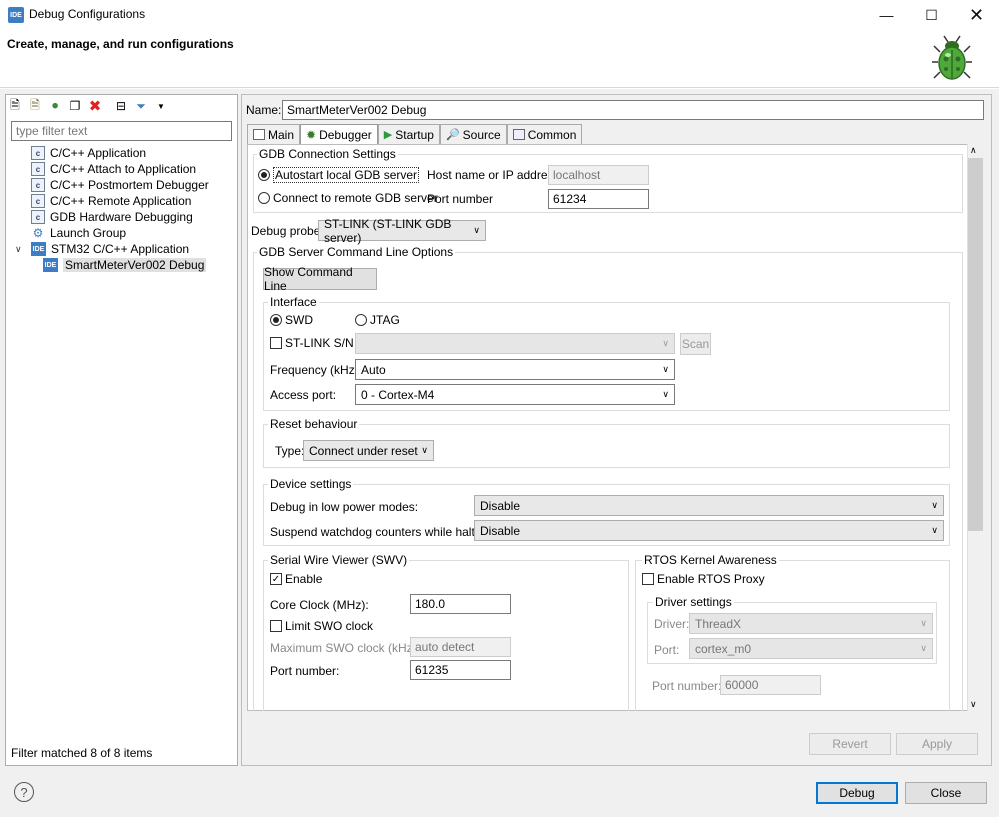  I want to click on watchdog-label: Suspend watchdog counters while halted:, so click(381, 532).